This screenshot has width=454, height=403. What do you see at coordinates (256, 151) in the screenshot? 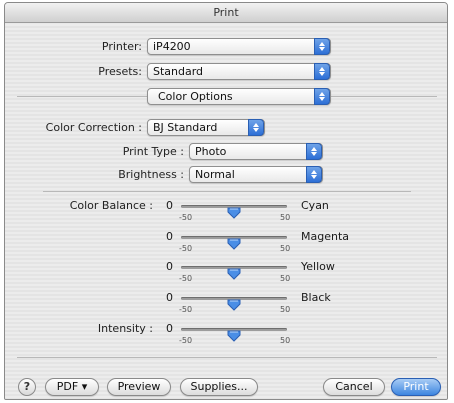
I see `print-type-popup: Photo` at bounding box center [256, 151].